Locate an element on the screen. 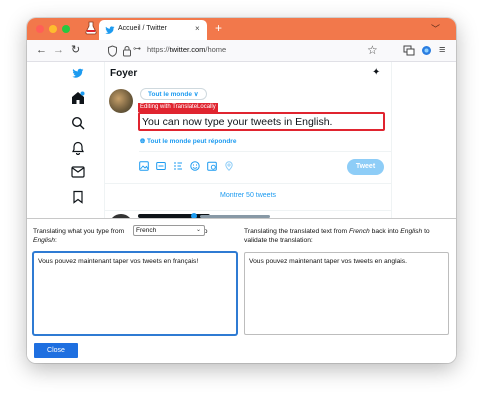 Image resolution: width=483 pixels, height=400 pixels. tab-close-button: × is located at coordinates (197, 28).